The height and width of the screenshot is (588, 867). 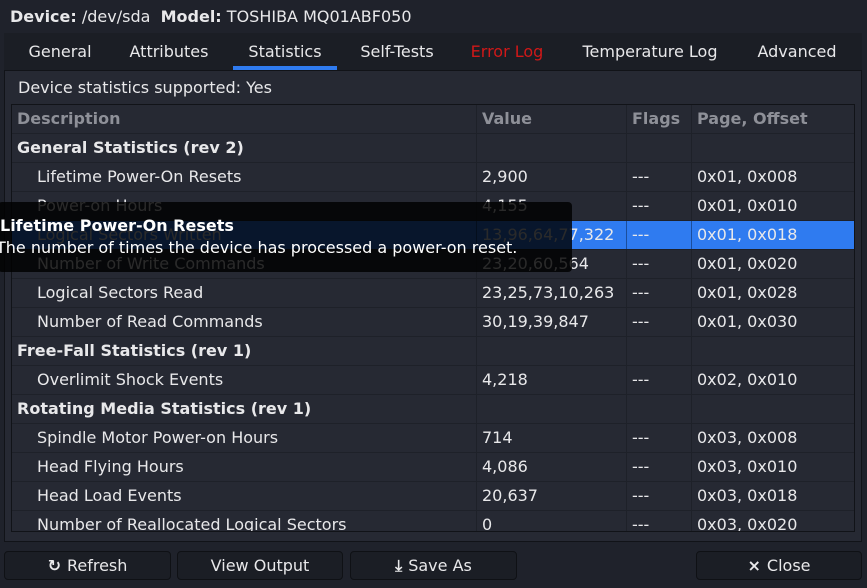 What do you see at coordinates (192, 523) in the screenshot?
I see `cell-description: Number of Reallocated Logical Sectors` at bounding box center [192, 523].